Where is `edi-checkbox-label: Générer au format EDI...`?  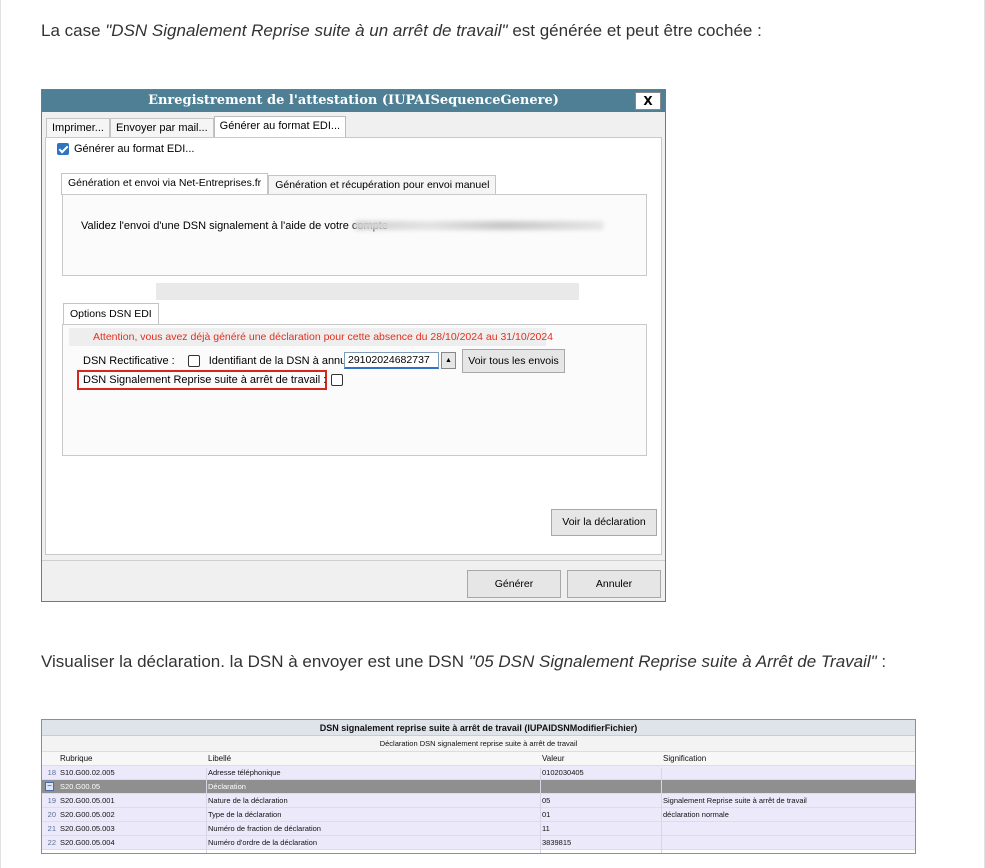
edi-checkbox-label: Générer au format EDI... is located at coordinates (134, 149).